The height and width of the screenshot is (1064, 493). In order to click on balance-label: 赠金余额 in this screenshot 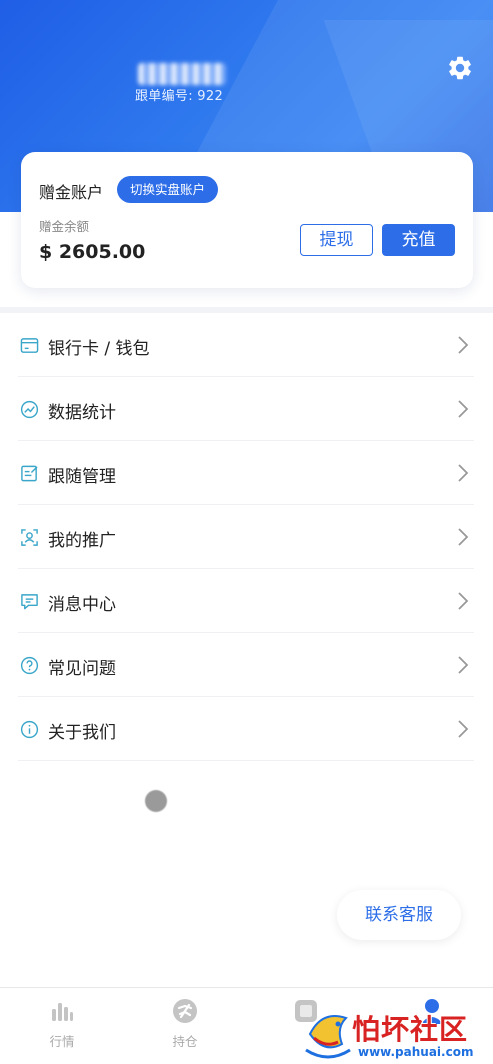, I will do `click(64, 226)`.